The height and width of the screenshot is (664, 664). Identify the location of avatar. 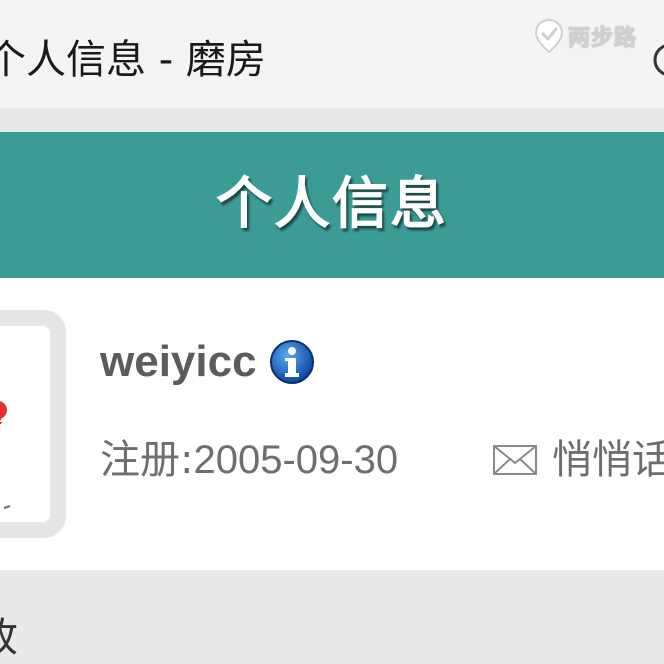
(25, 424).